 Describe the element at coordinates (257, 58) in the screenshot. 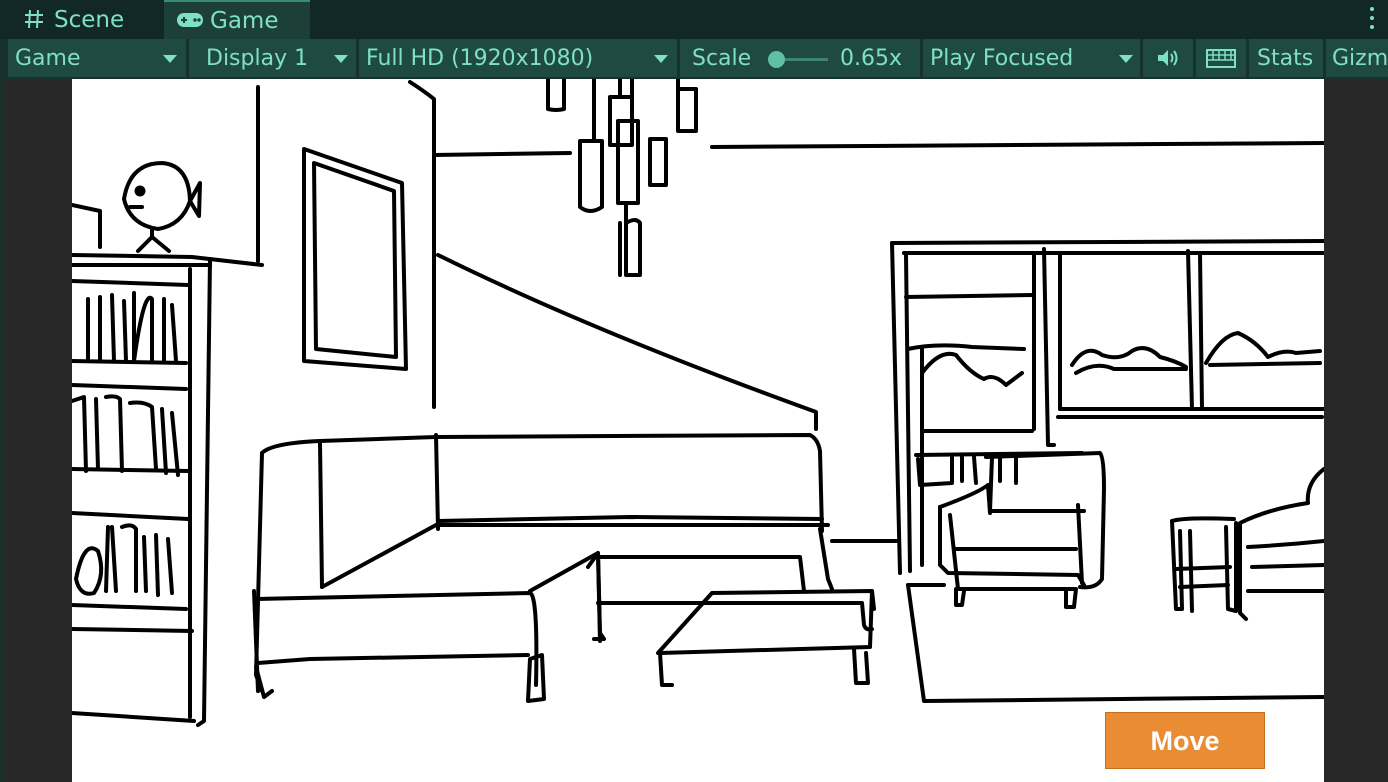

I see `display-label: Display 1` at that location.